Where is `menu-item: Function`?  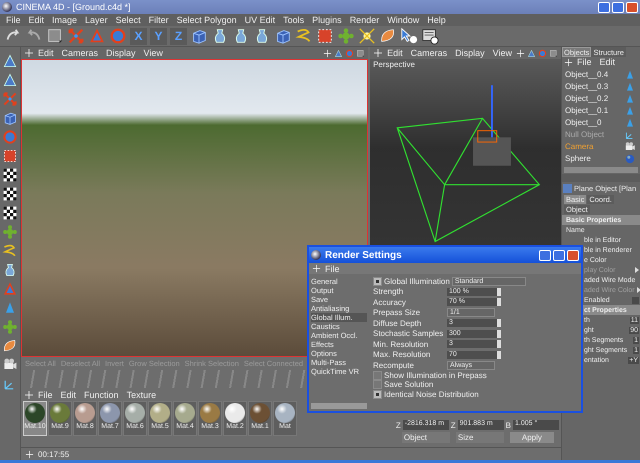
menu-item: Function is located at coordinates (101, 395).